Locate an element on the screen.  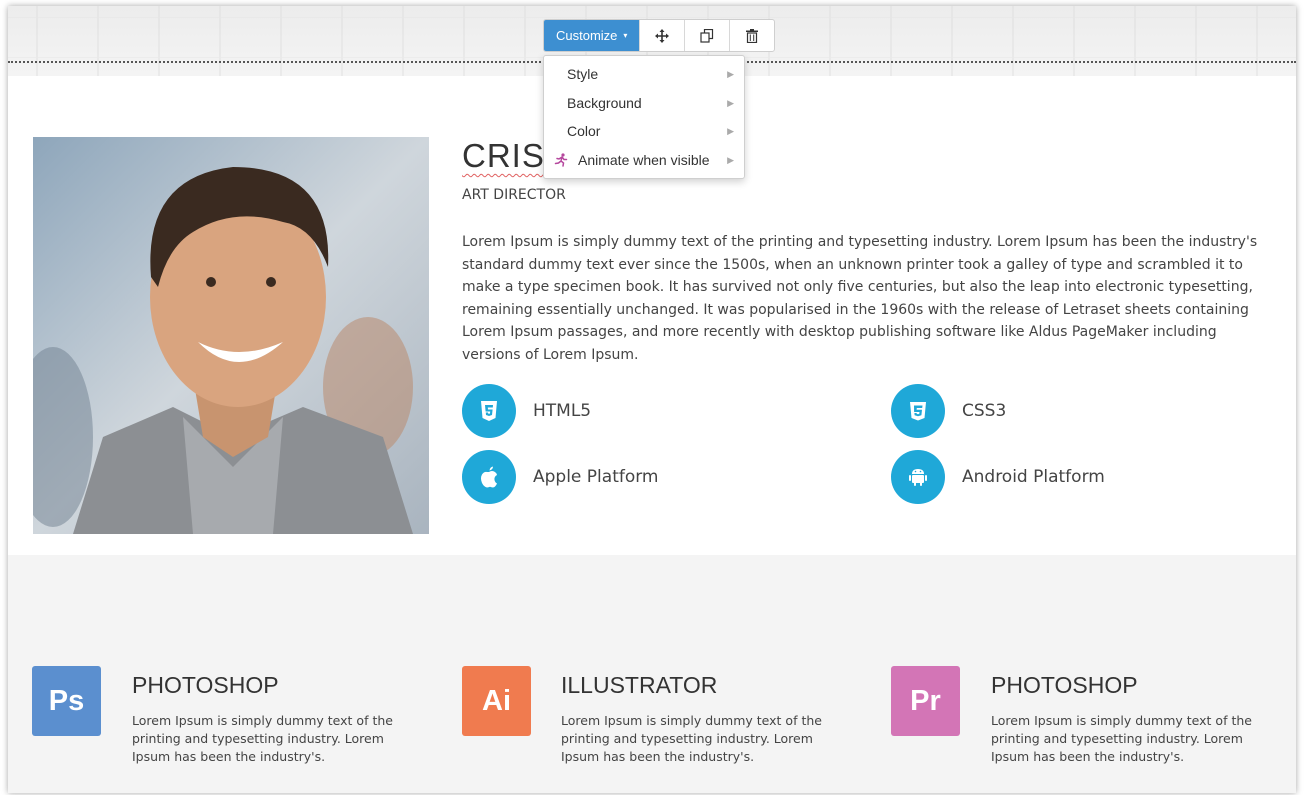
skill-label: CSS3 is located at coordinates (984, 411).